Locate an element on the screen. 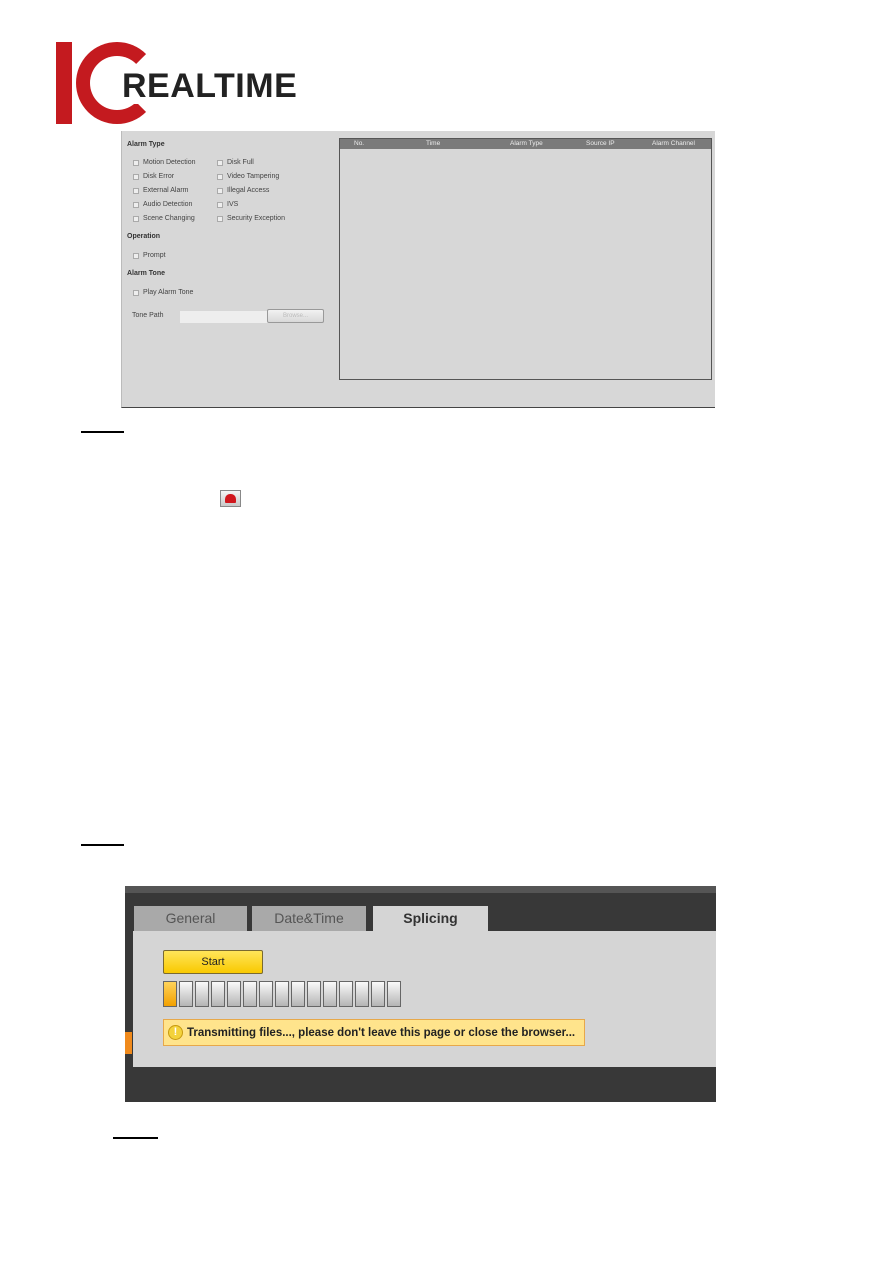 Image resolution: width=894 pixels, height=1263 pixels. tab-date-time: Date&Time is located at coordinates (309, 918).